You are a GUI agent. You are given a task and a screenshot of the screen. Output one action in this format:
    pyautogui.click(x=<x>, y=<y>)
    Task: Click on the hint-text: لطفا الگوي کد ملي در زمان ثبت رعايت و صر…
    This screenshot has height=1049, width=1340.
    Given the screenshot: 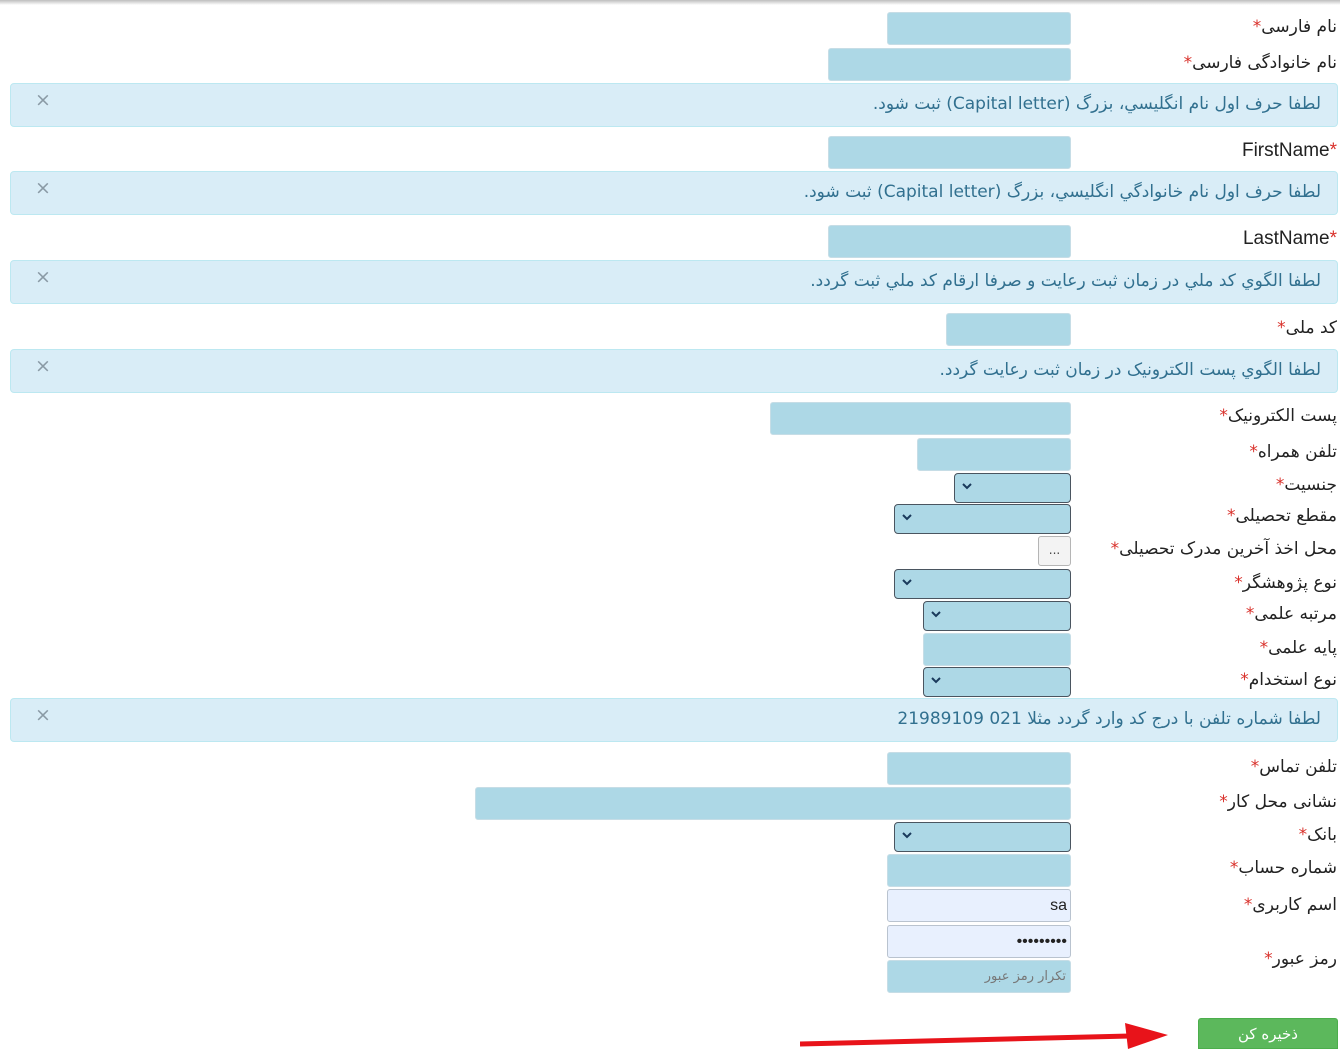 What is the action you would take?
    pyautogui.click(x=1065, y=281)
    